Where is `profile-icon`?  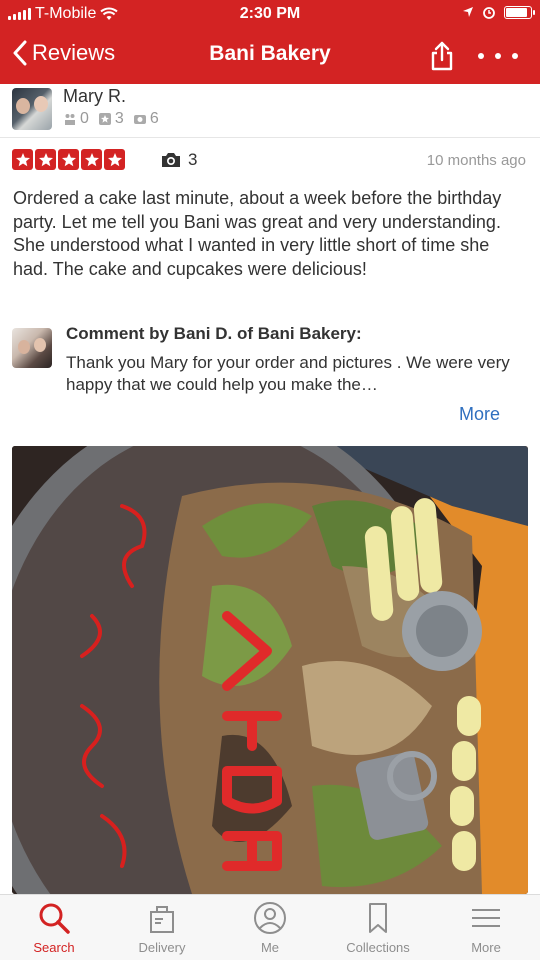
profile-icon is located at coordinates (270, 918).